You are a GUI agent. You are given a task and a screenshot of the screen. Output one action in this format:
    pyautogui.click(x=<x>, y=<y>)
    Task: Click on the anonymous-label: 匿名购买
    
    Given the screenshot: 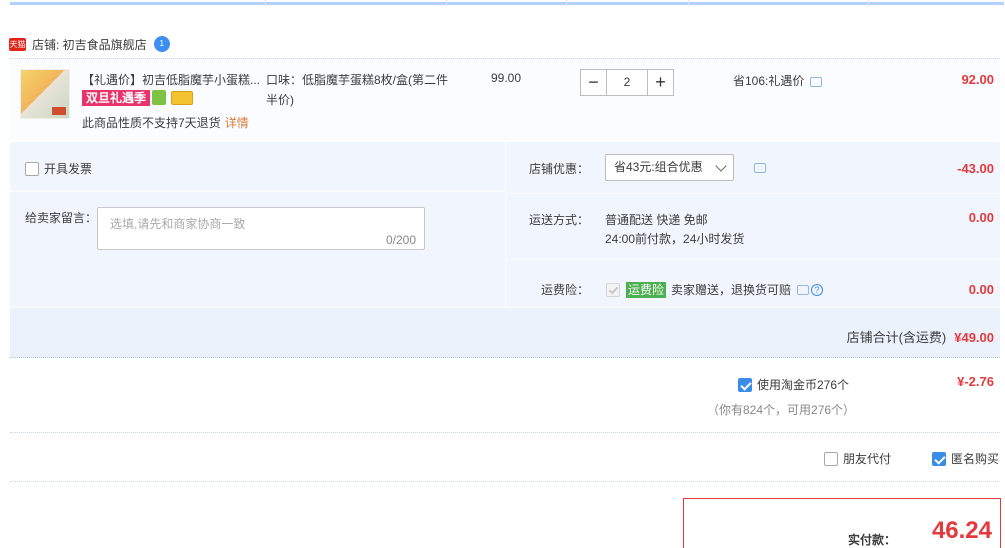 What is the action you would take?
    pyautogui.click(x=975, y=459)
    